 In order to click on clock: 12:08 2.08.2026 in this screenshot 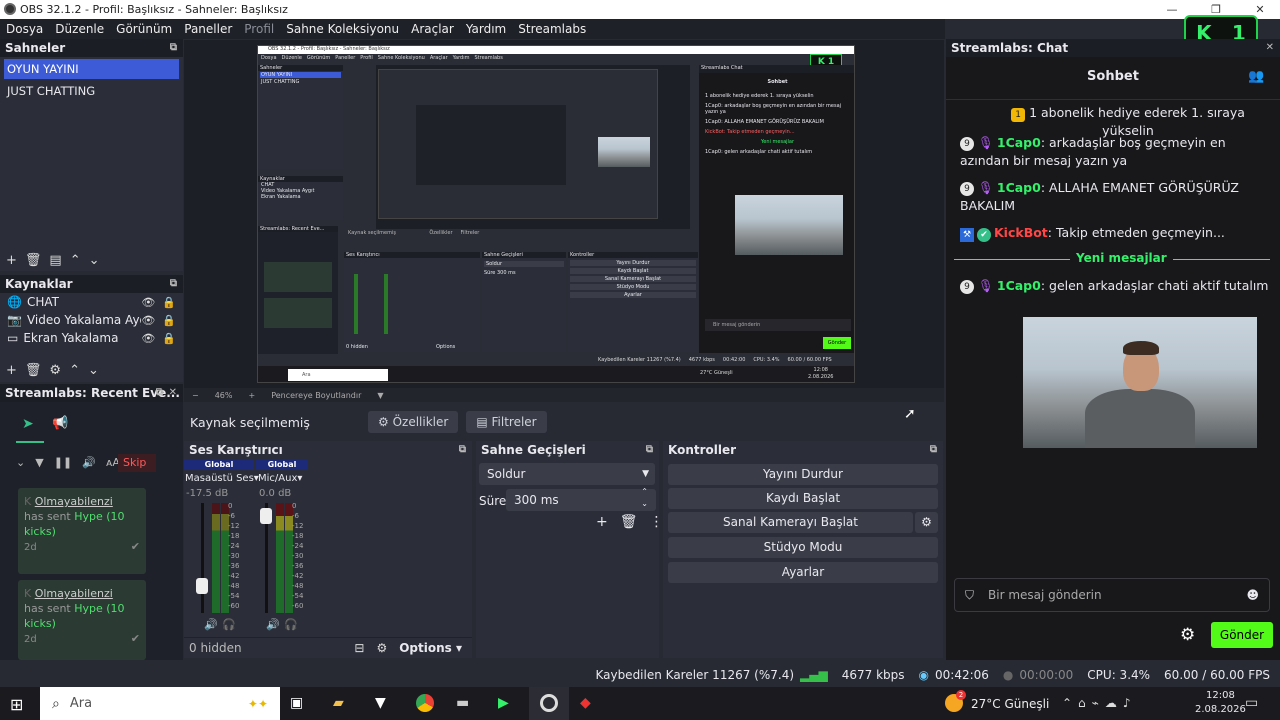, I will do `click(1220, 703)`.